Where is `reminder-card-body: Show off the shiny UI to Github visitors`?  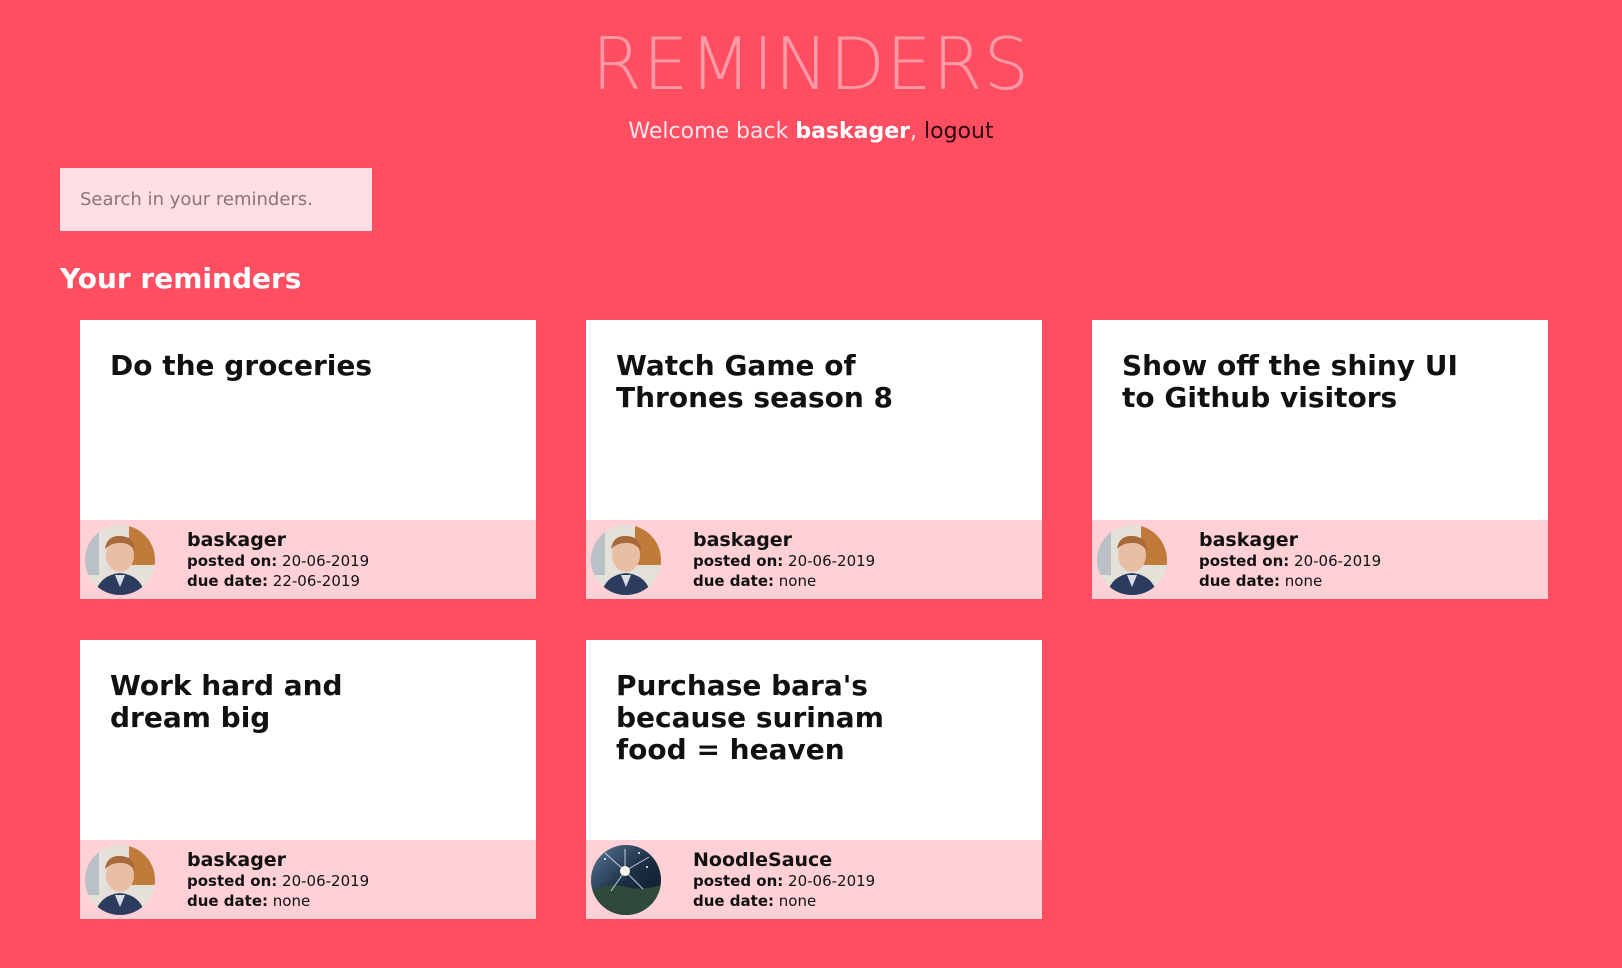
reminder-card-body: Show off the shiny UI to Github visitors is located at coordinates (1320, 420).